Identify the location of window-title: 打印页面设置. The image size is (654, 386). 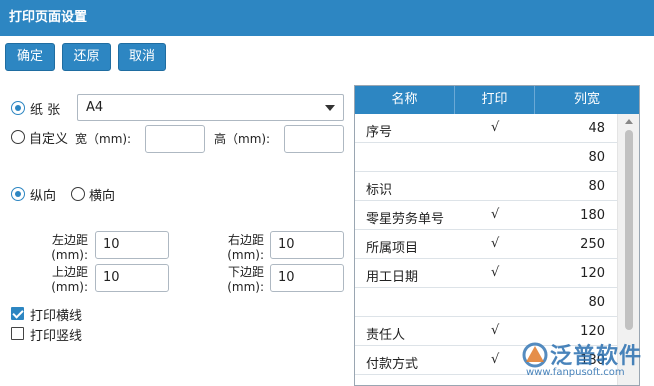
(327, 18).